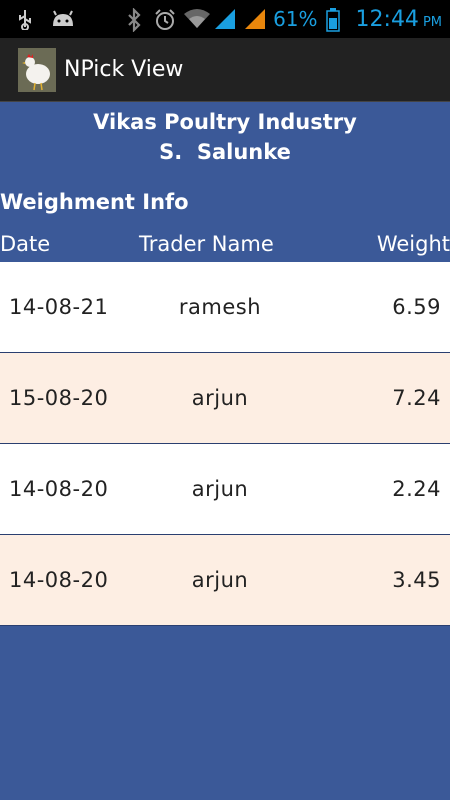  I want to click on alarm-icon, so click(164, 19).